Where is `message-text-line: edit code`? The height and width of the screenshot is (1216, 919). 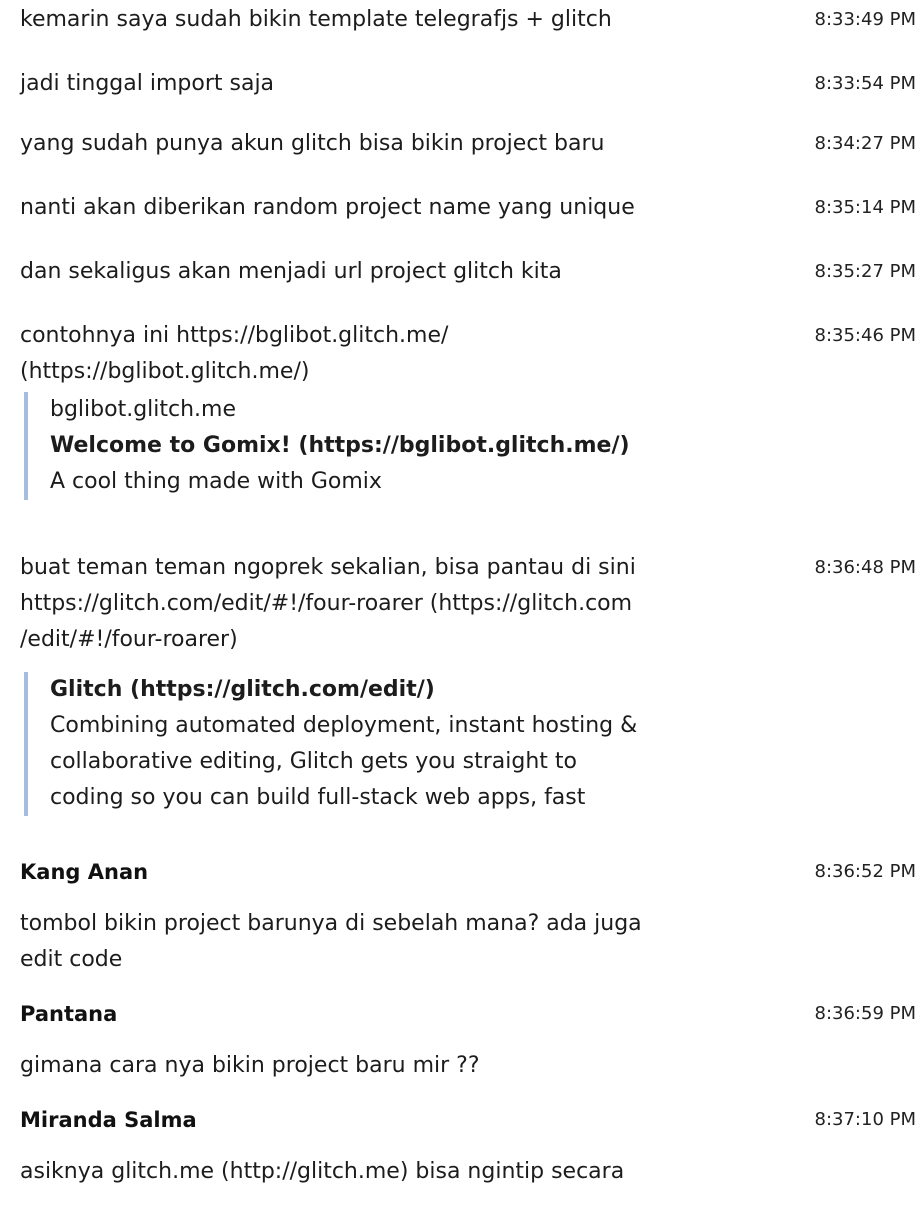 message-text-line: edit code is located at coordinates (71, 959).